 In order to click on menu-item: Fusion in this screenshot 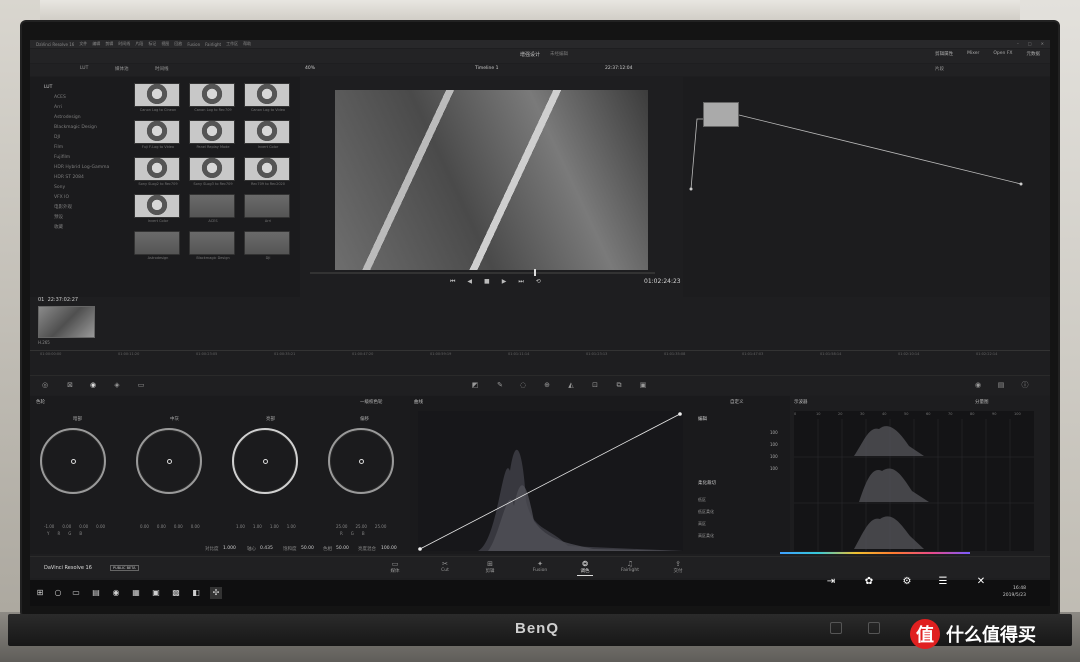, I will do `click(193, 44)`.